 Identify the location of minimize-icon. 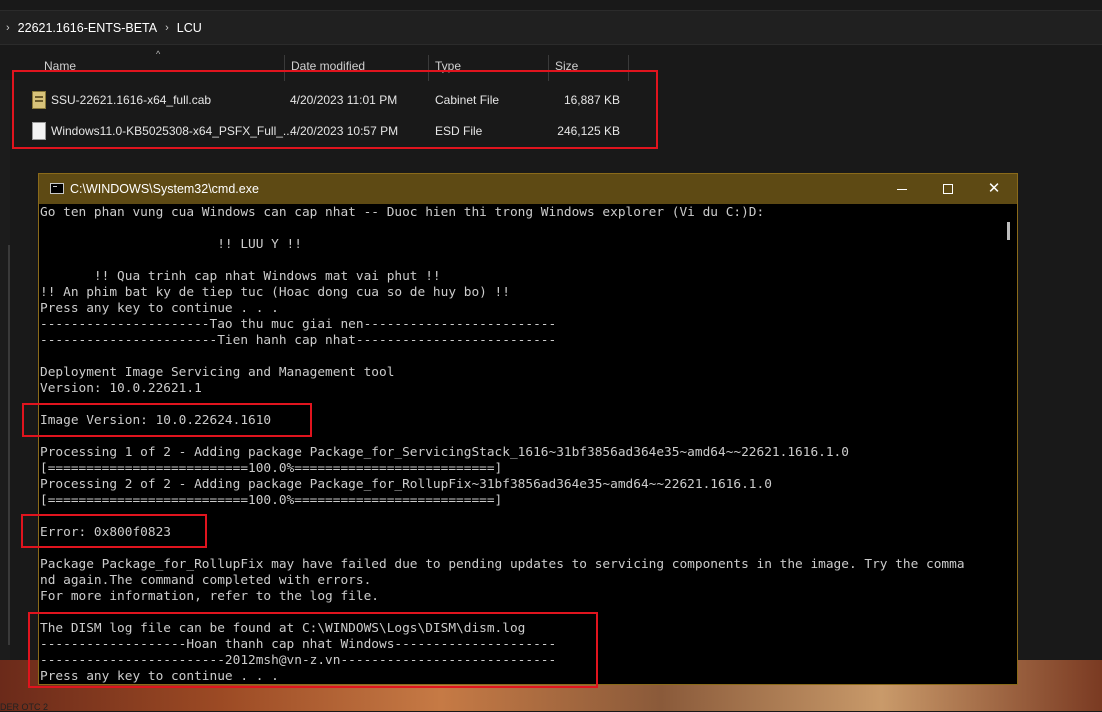
(902, 189).